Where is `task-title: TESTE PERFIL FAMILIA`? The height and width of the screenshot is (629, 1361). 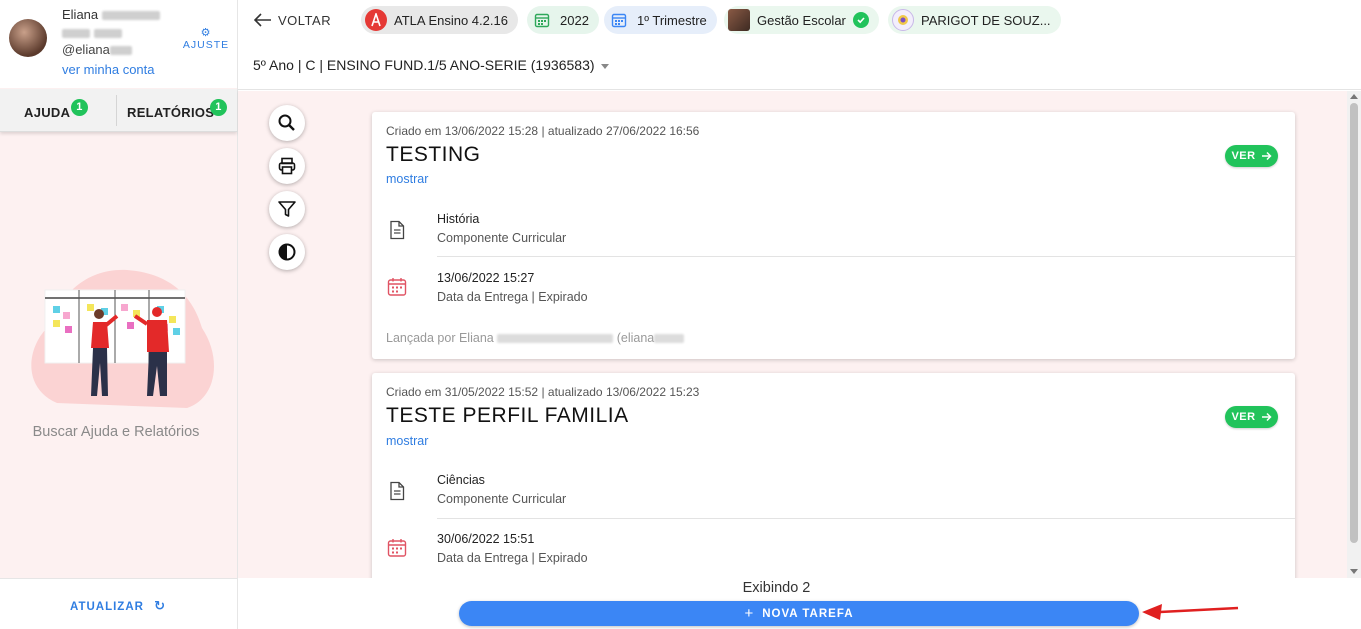
task-title: TESTE PERFIL FAMILIA is located at coordinates (507, 415).